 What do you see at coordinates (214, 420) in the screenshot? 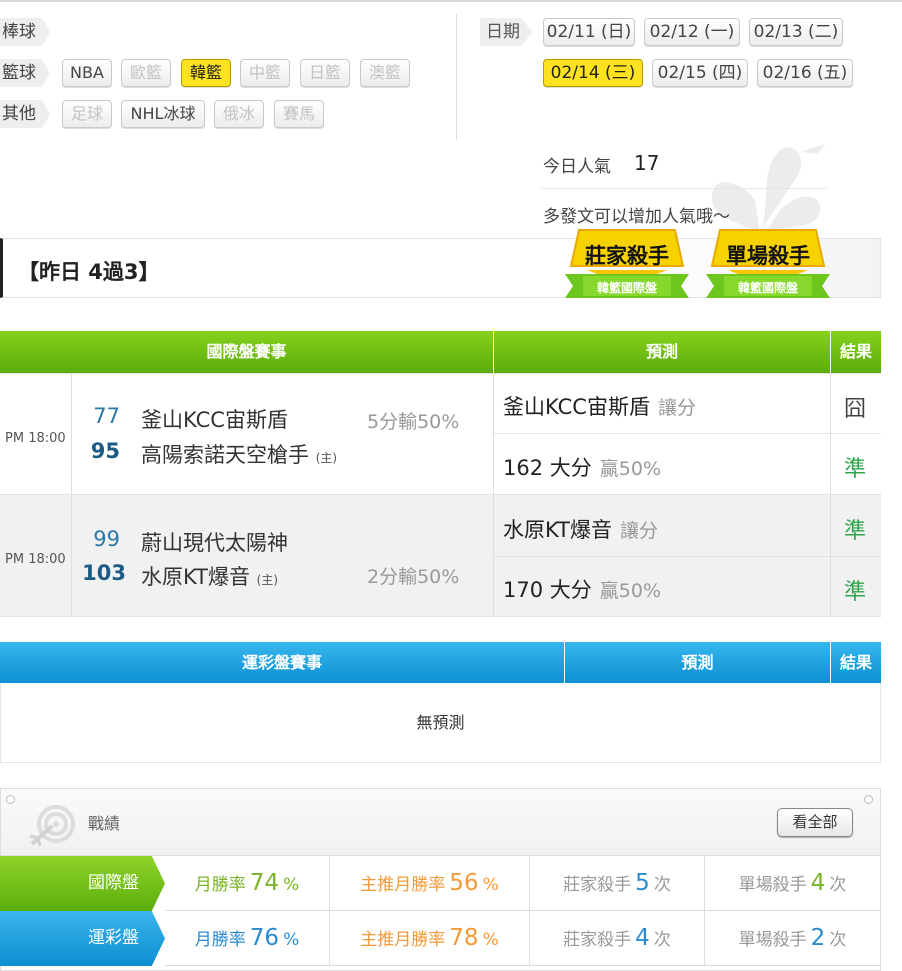
I see `away-team: 釜山KCC宙斯盾` at bounding box center [214, 420].